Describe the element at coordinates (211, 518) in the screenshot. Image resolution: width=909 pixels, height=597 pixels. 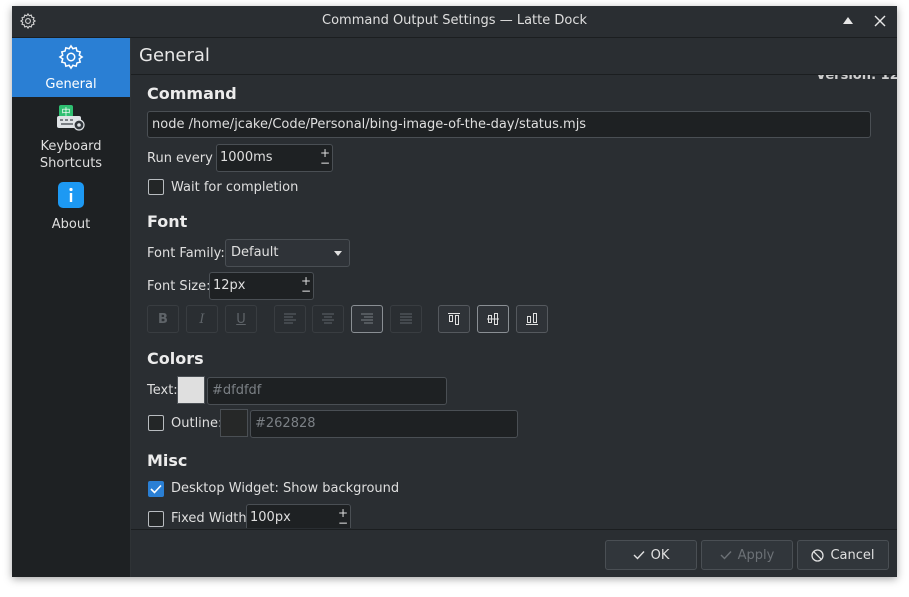
I see `fixed-width-label: Fixed Width:` at that location.